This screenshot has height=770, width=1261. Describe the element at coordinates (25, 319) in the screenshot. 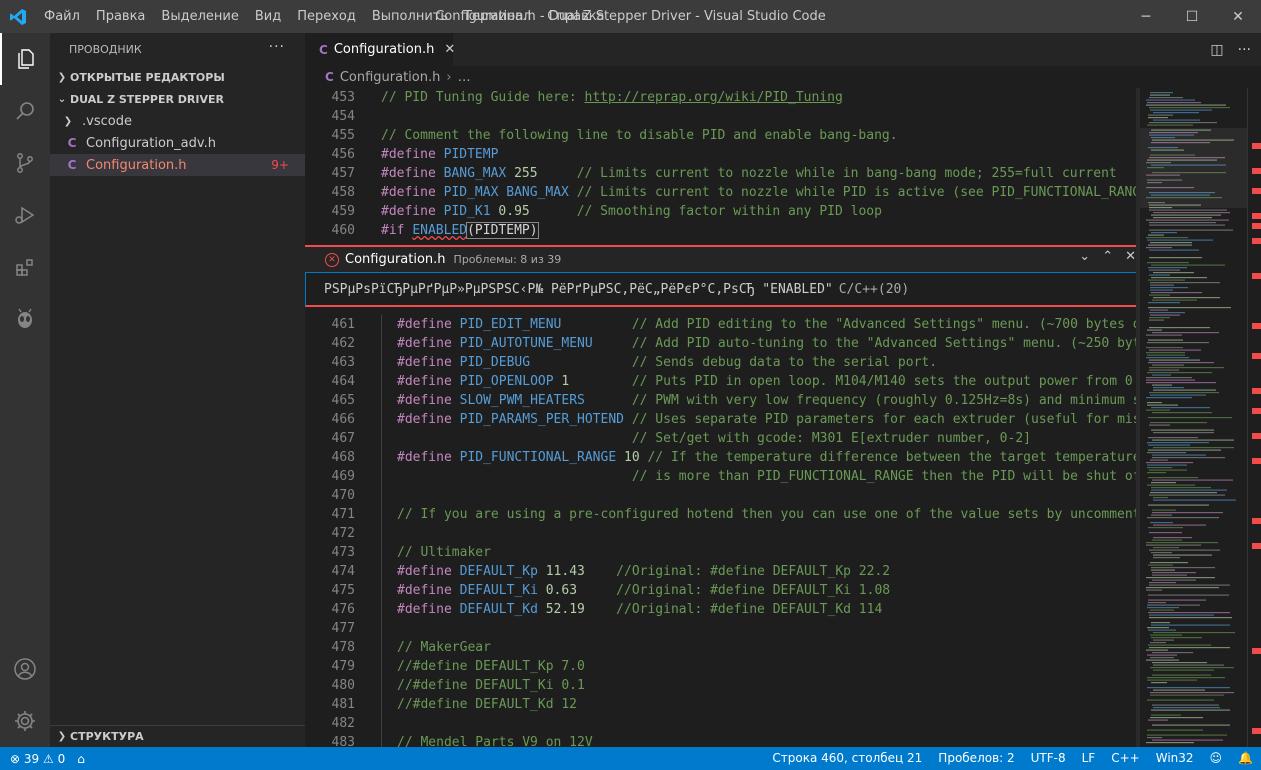

I see `alien-extension-icon` at that location.